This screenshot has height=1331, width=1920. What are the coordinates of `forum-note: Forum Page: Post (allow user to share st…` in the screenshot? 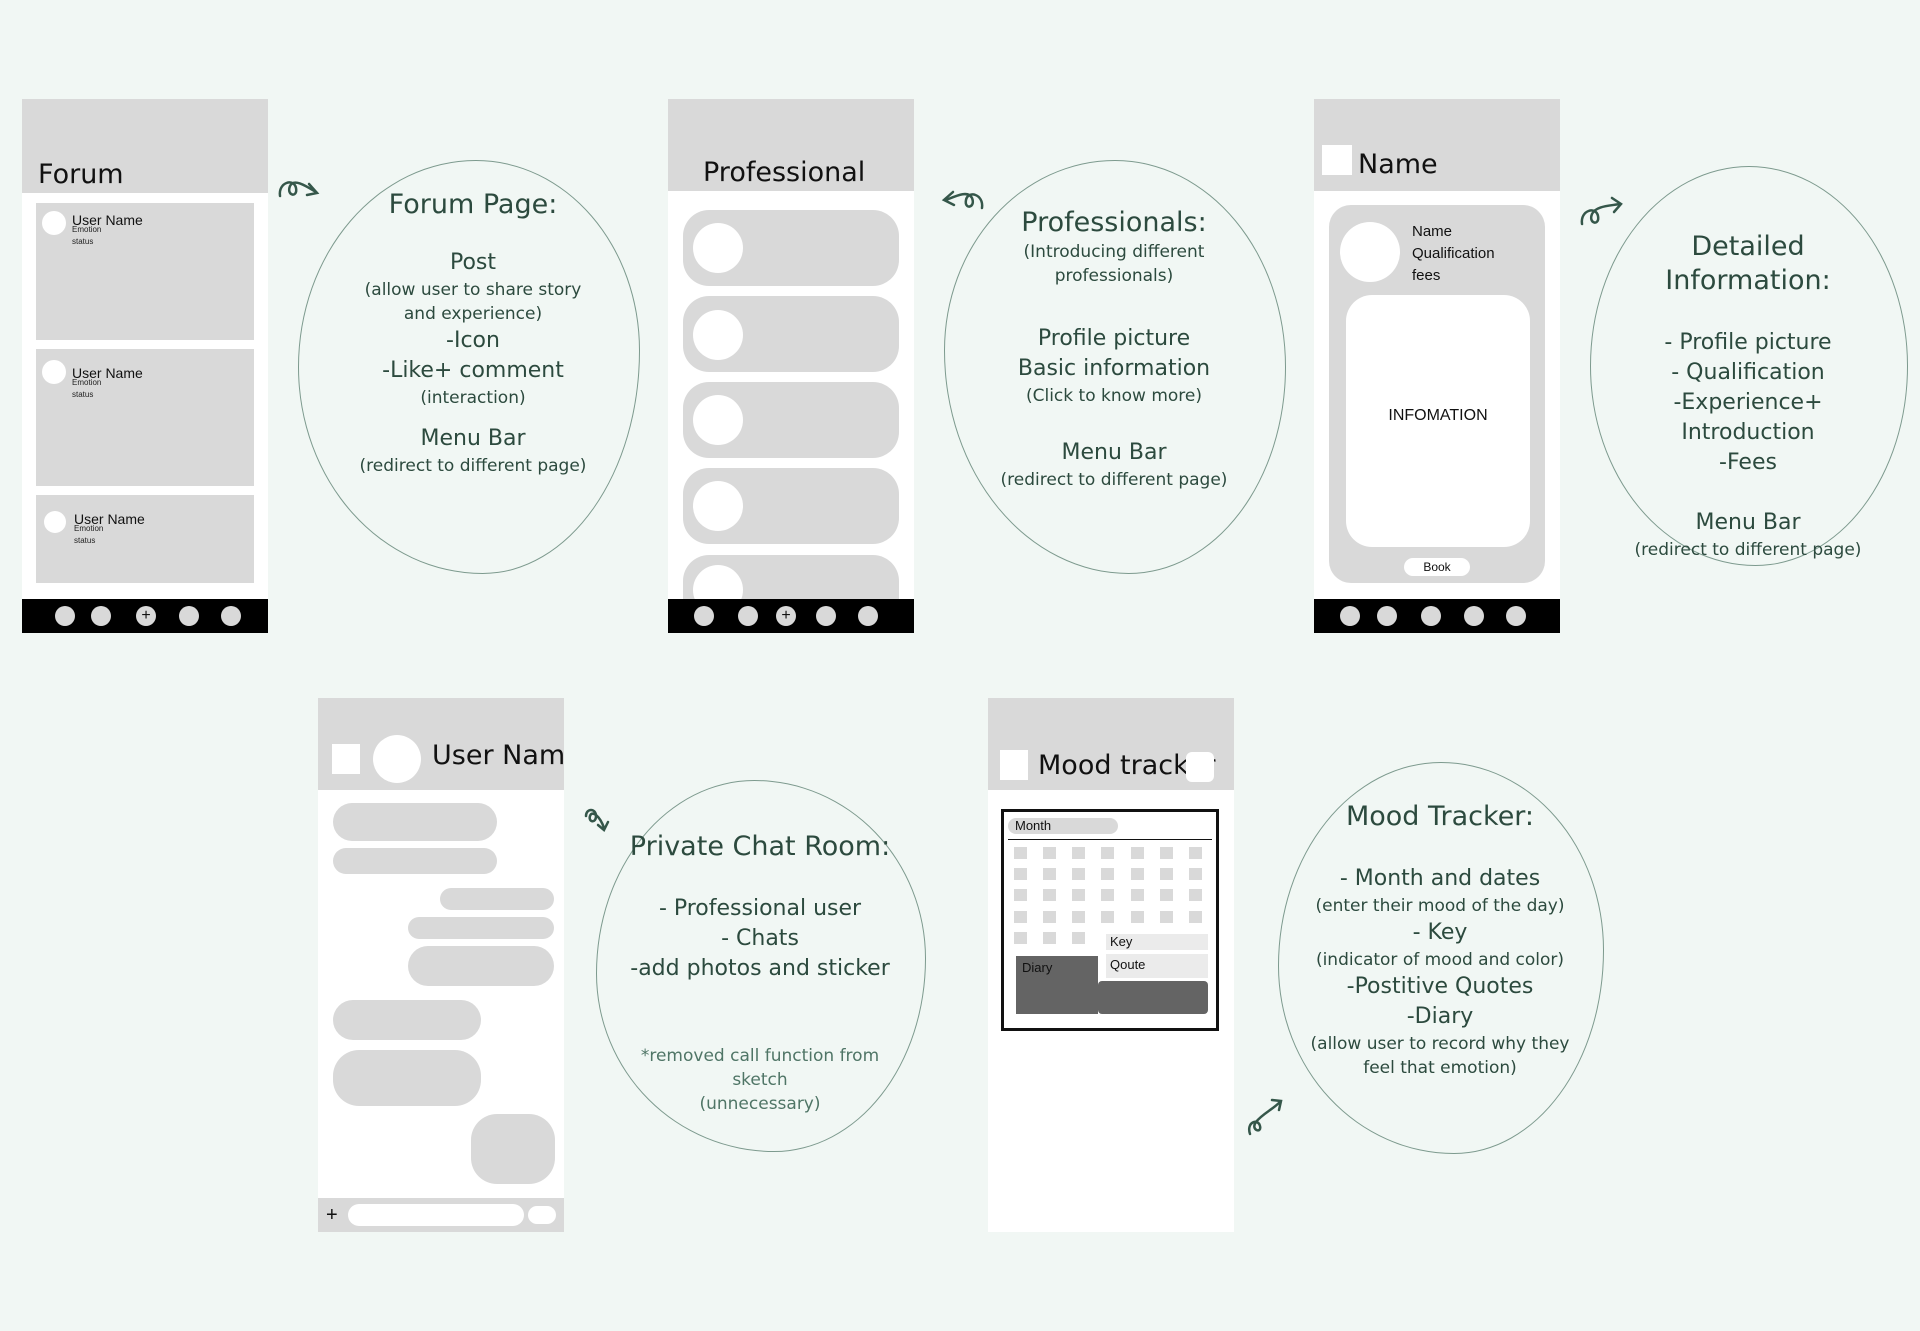 It's located at (473, 333).